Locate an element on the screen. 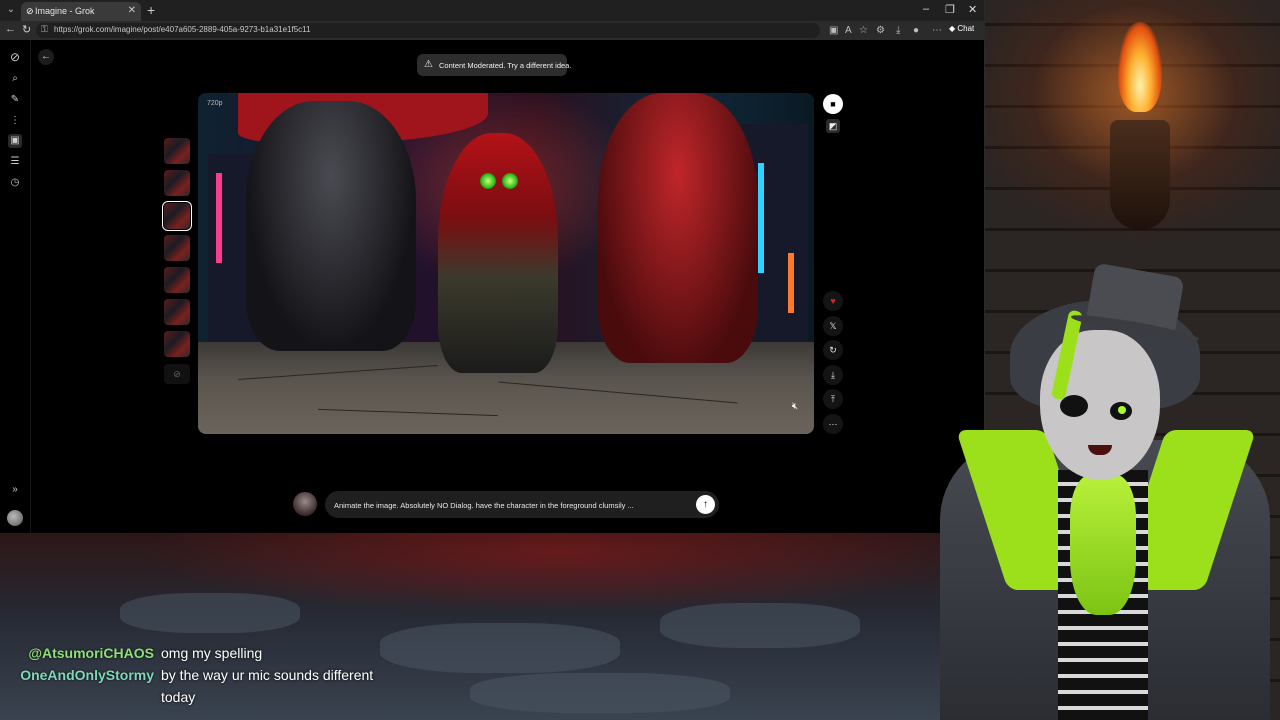  chat-text: by the way ur mic sounds different is located at coordinates (267, 675).